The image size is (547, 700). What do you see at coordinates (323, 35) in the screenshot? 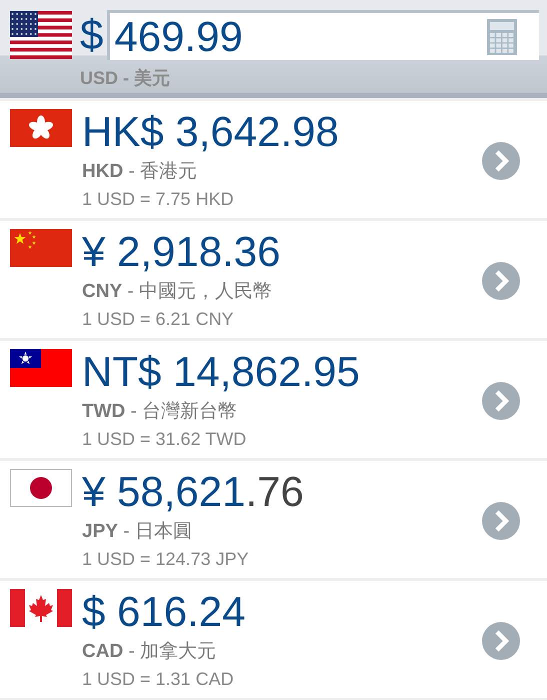
I see `amount-input: 469.99` at bounding box center [323, 35].